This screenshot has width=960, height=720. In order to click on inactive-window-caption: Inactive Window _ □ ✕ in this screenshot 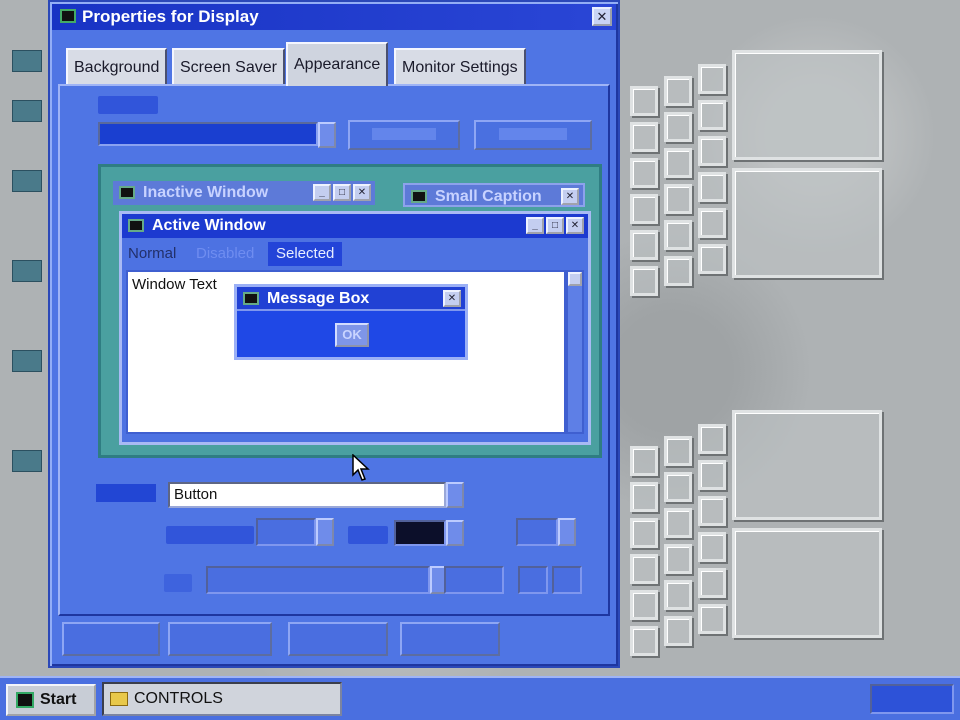, I will do `click(244, 193)`.